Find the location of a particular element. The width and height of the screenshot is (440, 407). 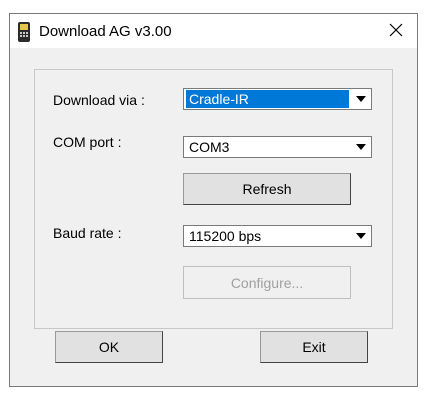

handheld-device-icon is located at coordinates (24, 32).